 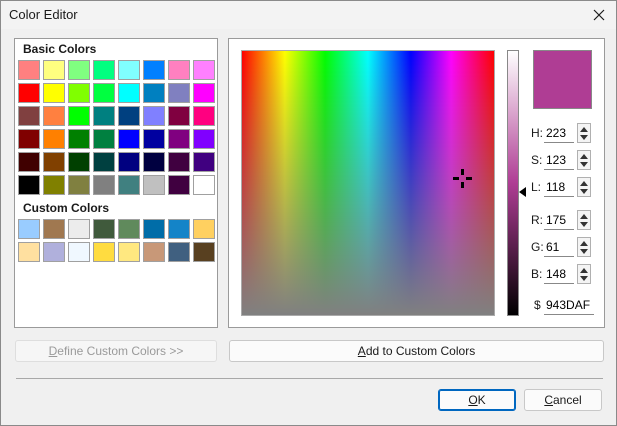 What do you see at coordinates (563, 400) in the screenshot?
I see `cancel-button: Cancel` at bounding box center [563, 400].